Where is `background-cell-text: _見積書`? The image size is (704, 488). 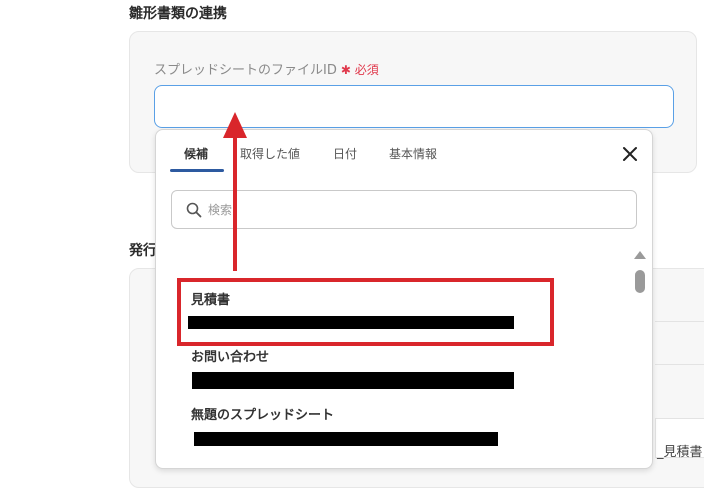 background-cell-text: _見積書 is located at coordinates (680, 452).